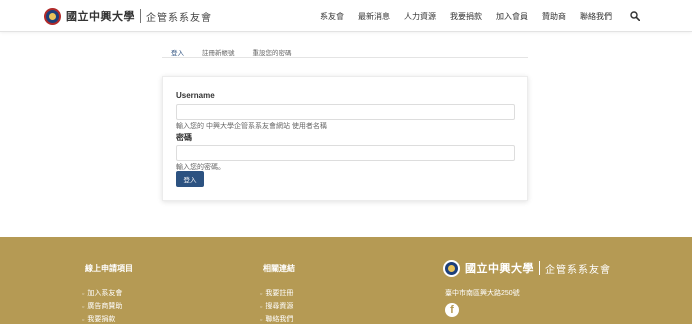 Image resolution: width=692 pixels, height=324 pixels. I want to click on nav-item-hr: 人力資源, so click(420, 16).